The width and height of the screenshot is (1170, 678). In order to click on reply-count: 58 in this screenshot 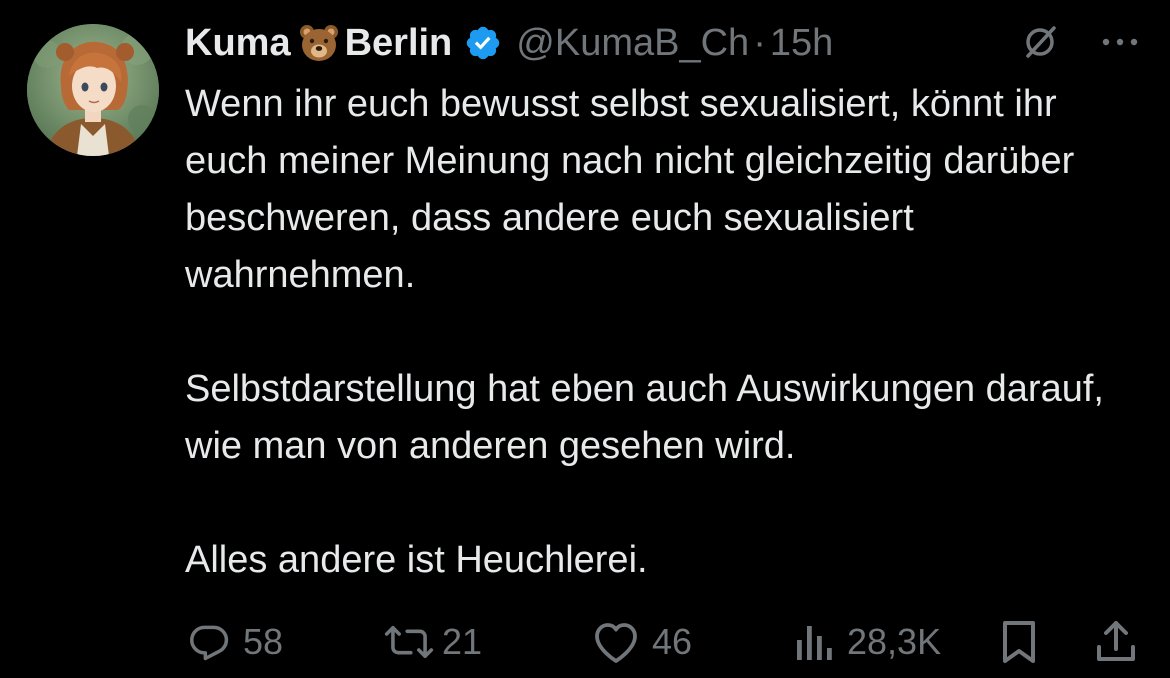, I will do `click(263, 641)`.